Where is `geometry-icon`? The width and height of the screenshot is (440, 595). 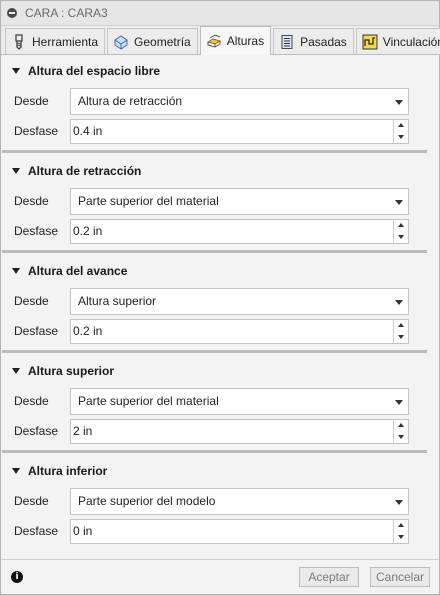
geometry-icon is located at coordinates (121, 42).